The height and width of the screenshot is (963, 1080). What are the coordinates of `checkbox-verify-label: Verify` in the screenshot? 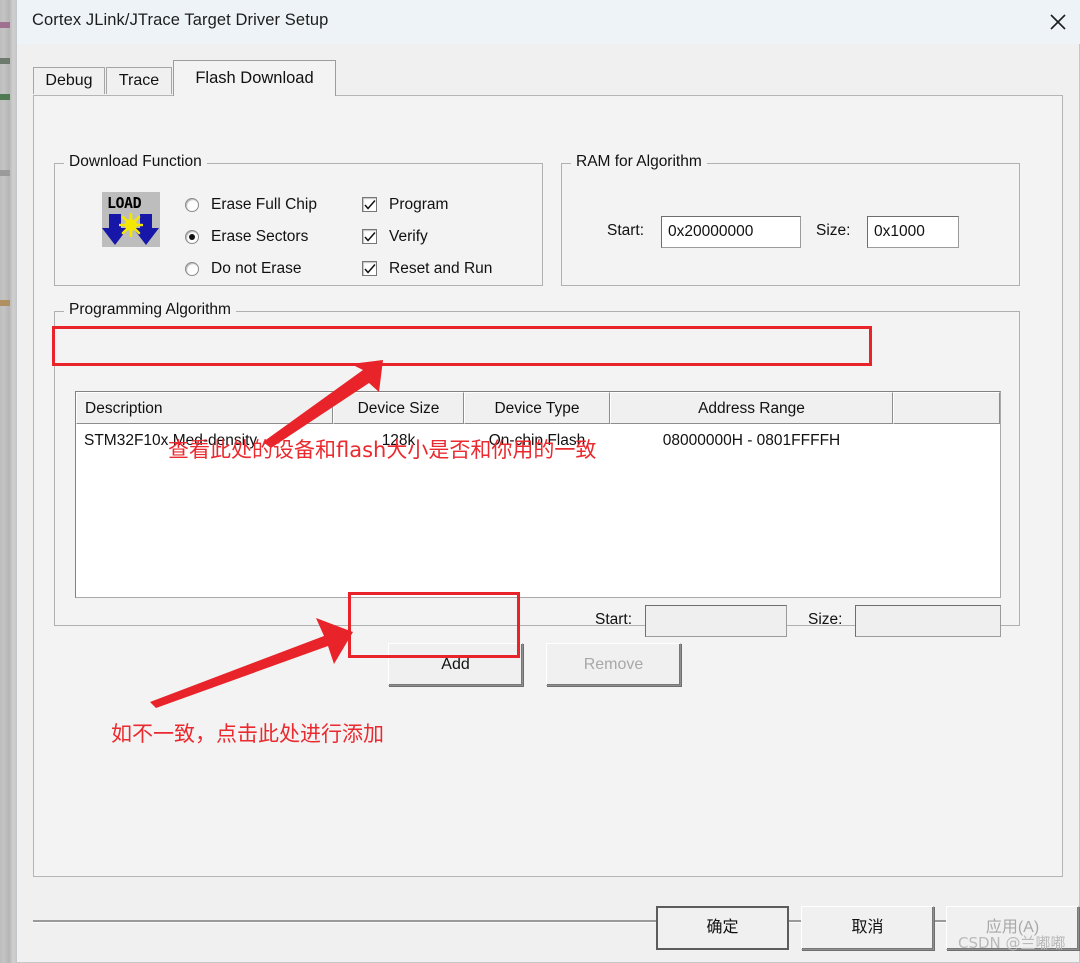 It's located at (408, 236).